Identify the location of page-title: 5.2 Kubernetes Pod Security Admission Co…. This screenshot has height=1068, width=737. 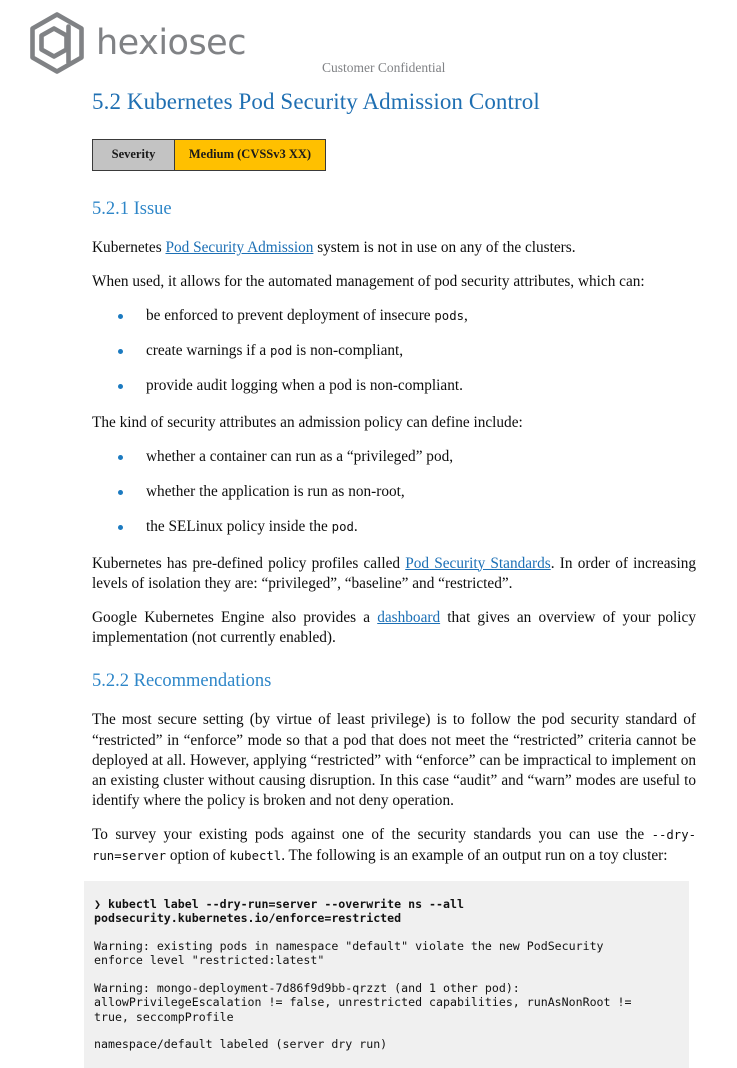
(316, 101).